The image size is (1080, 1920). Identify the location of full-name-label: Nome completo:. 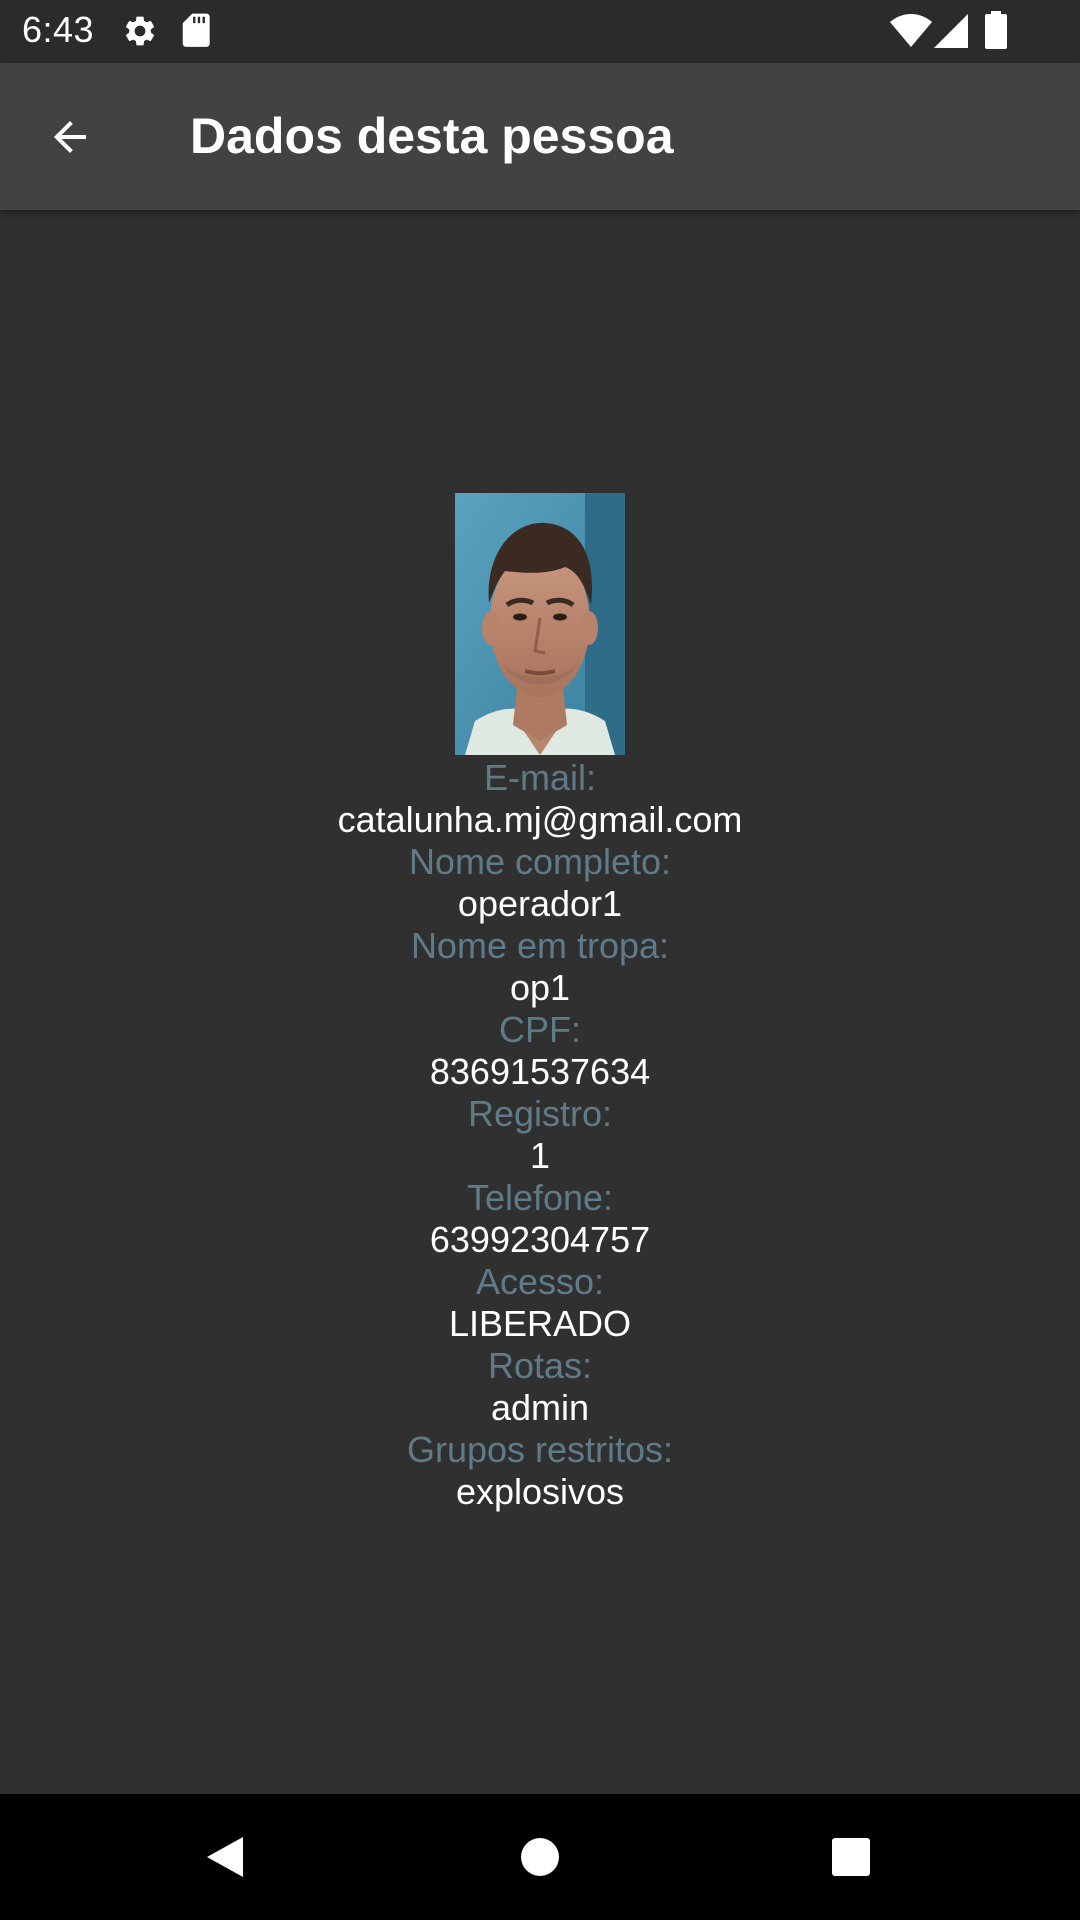
(540, 861).